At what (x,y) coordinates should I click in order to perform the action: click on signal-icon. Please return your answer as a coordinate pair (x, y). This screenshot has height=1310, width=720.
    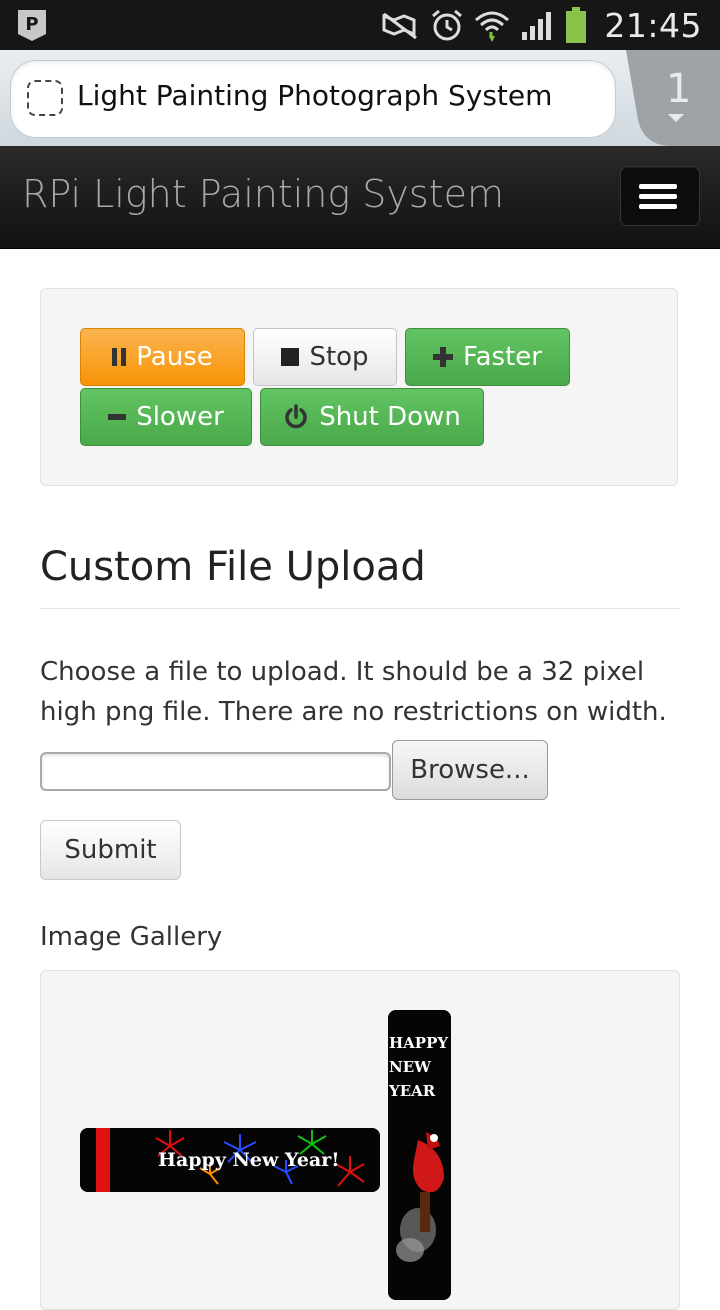
    Looking at the image, I should click on (537, 26).